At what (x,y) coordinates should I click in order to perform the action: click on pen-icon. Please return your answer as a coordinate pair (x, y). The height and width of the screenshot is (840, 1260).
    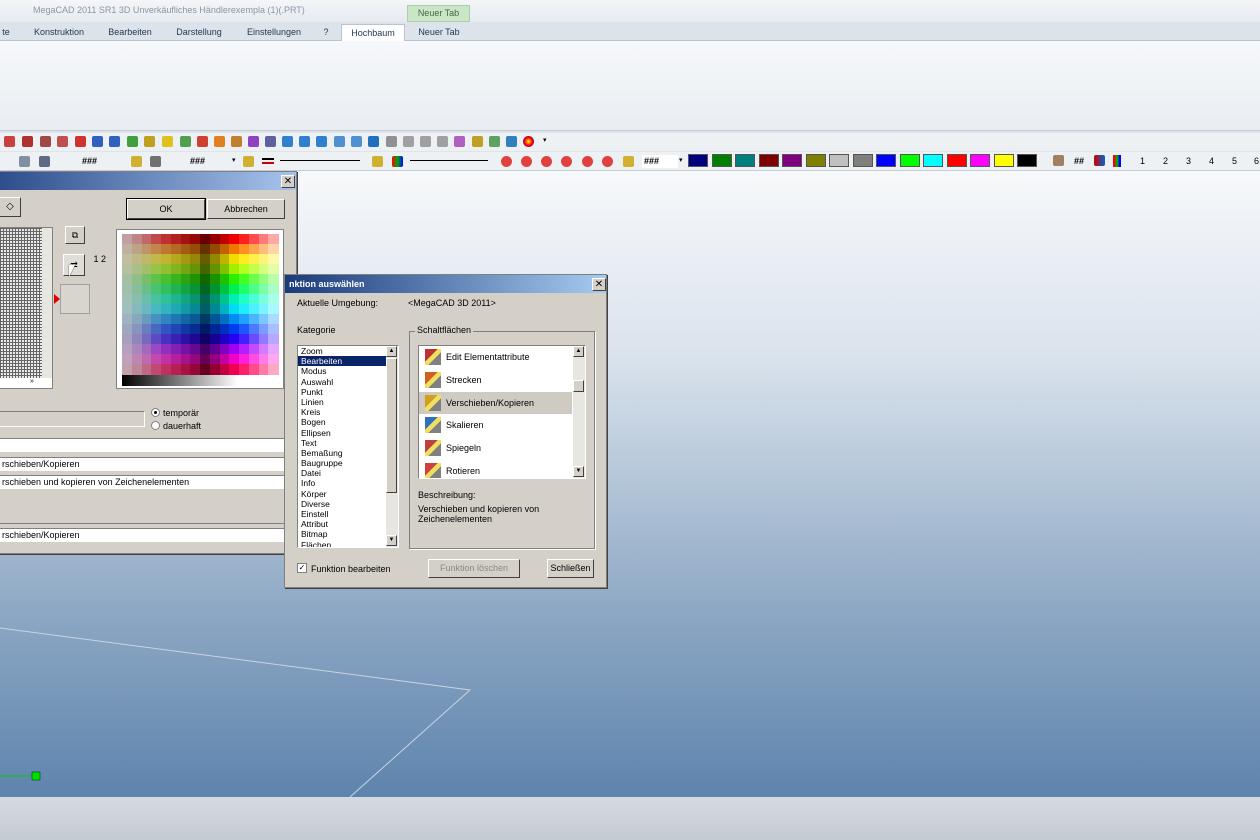
    Looking at the image, I should click on (155, 161).